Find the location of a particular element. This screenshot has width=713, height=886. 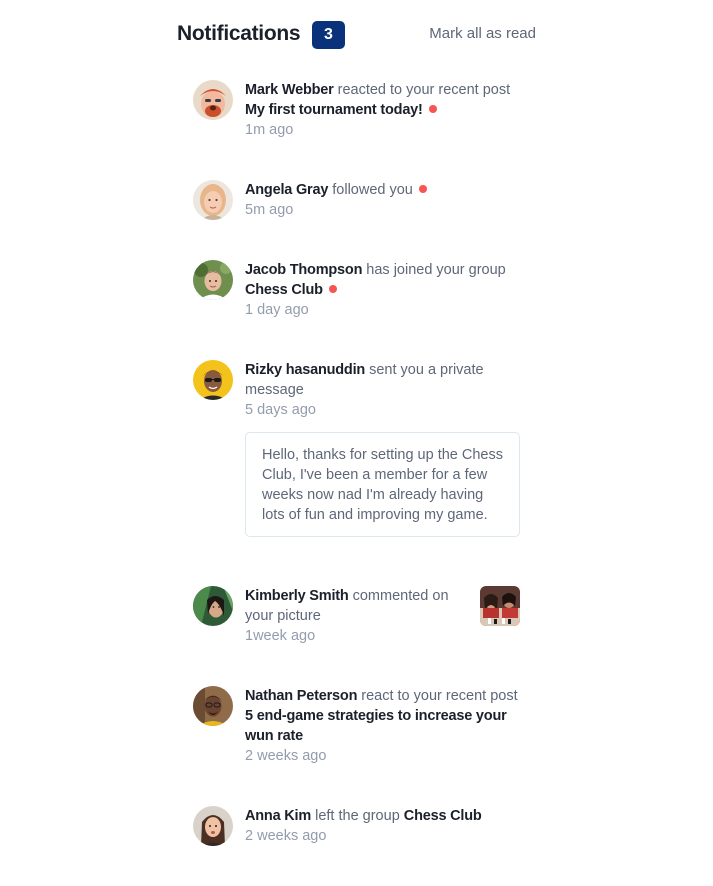

avatar-nathan-peterson-icon is located at coordinates (213, 706).